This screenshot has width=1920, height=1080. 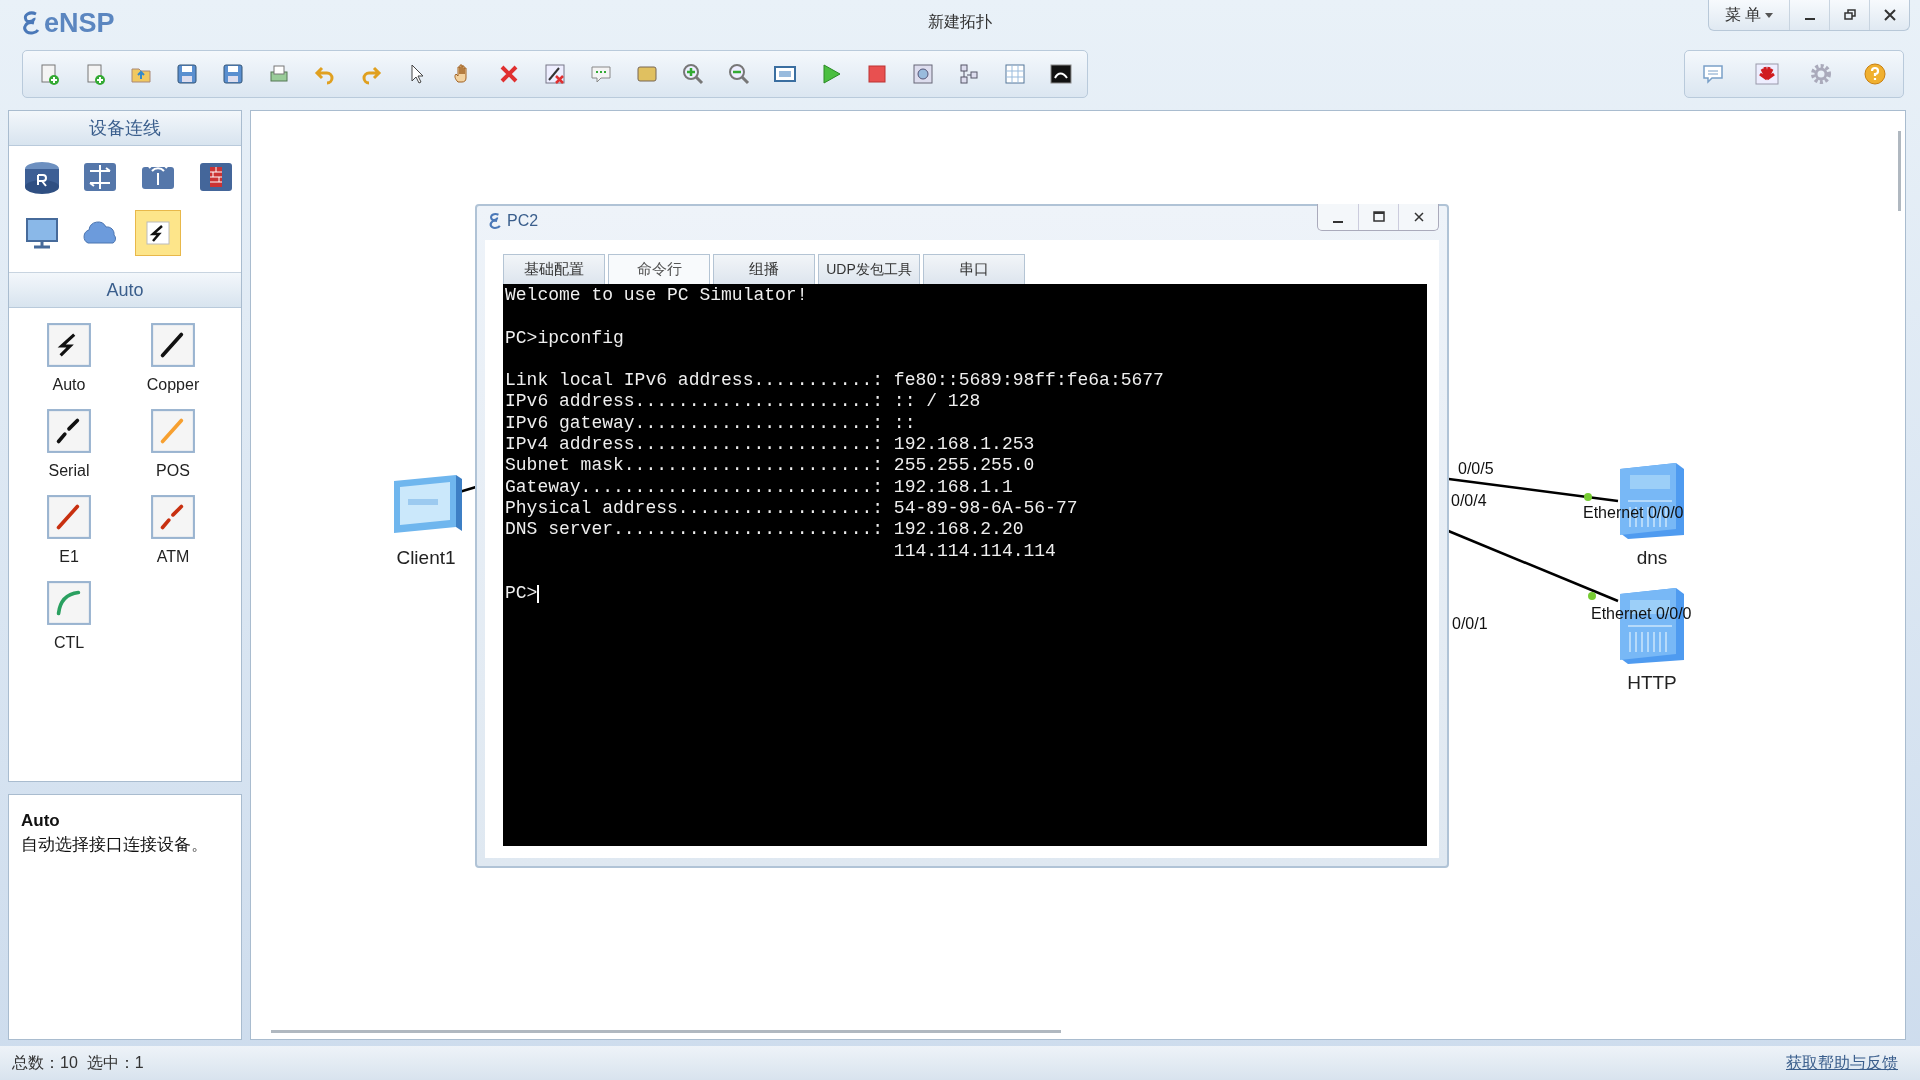 I want to click on cable-label: Copper, so click(x=173, y=385).